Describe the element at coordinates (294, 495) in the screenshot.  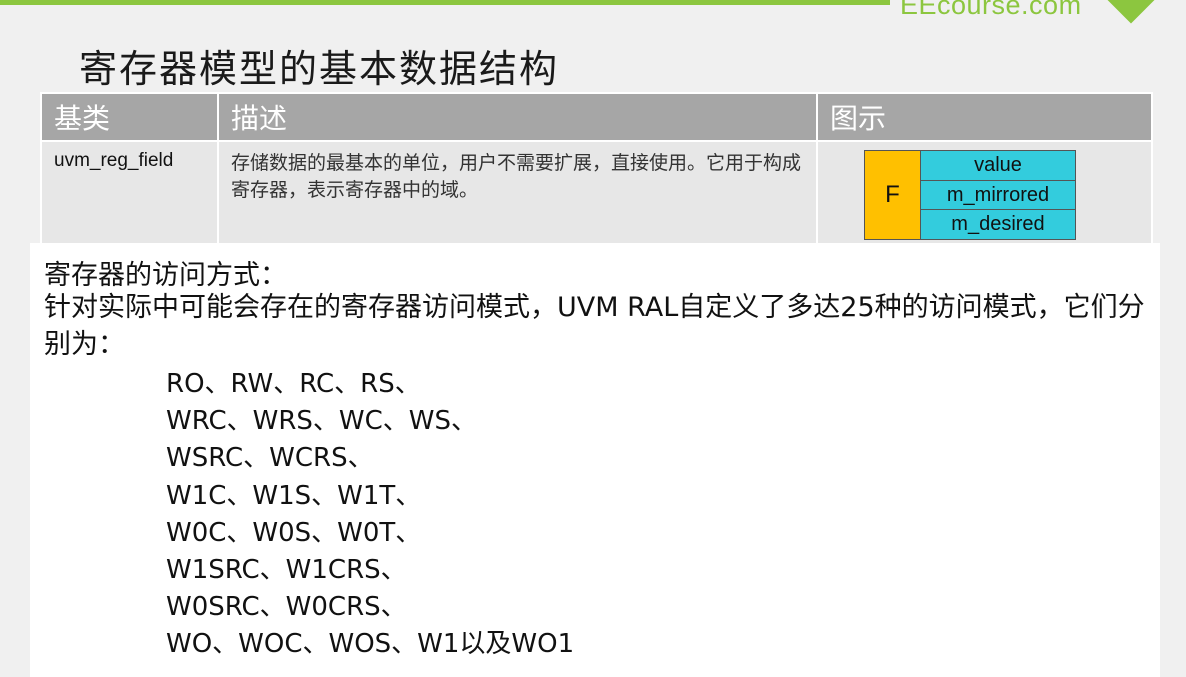
I see `mode-line: W1C、W1S、W1T、` at that location.